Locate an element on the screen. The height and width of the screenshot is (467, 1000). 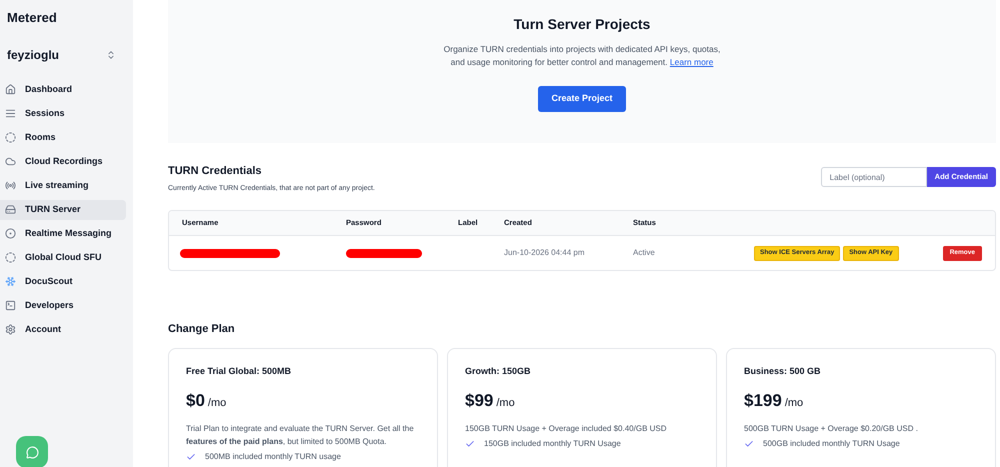
sidebar-item: DocuScout is located at coordinates (63, 282).